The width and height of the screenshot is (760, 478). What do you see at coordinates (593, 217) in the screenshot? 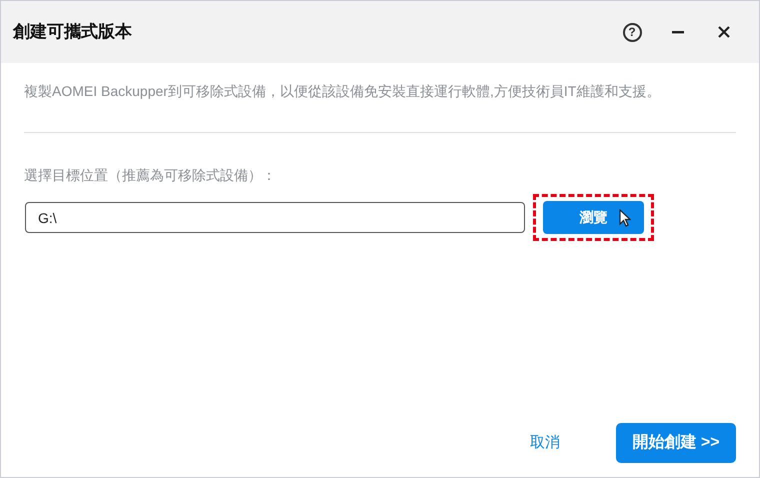
I see `browse-button: 瀏覽` at bounding box center [593, 217].